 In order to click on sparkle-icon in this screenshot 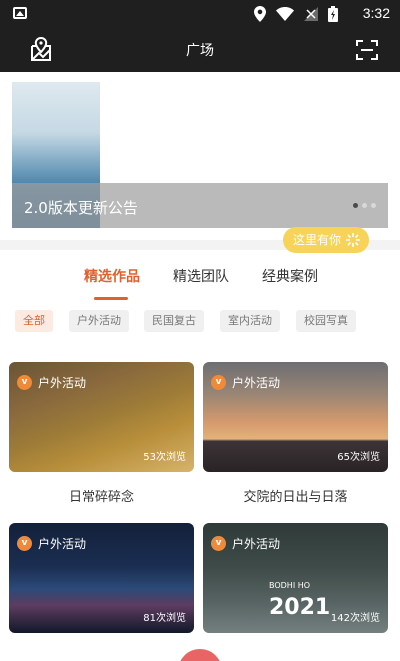, I will do `click(353, 240)`.